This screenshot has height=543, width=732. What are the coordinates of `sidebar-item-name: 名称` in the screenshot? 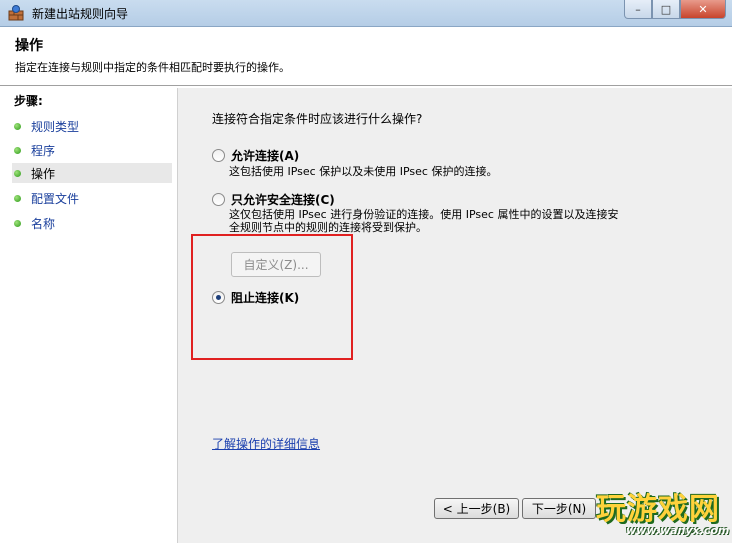 It's located at (92, 223).